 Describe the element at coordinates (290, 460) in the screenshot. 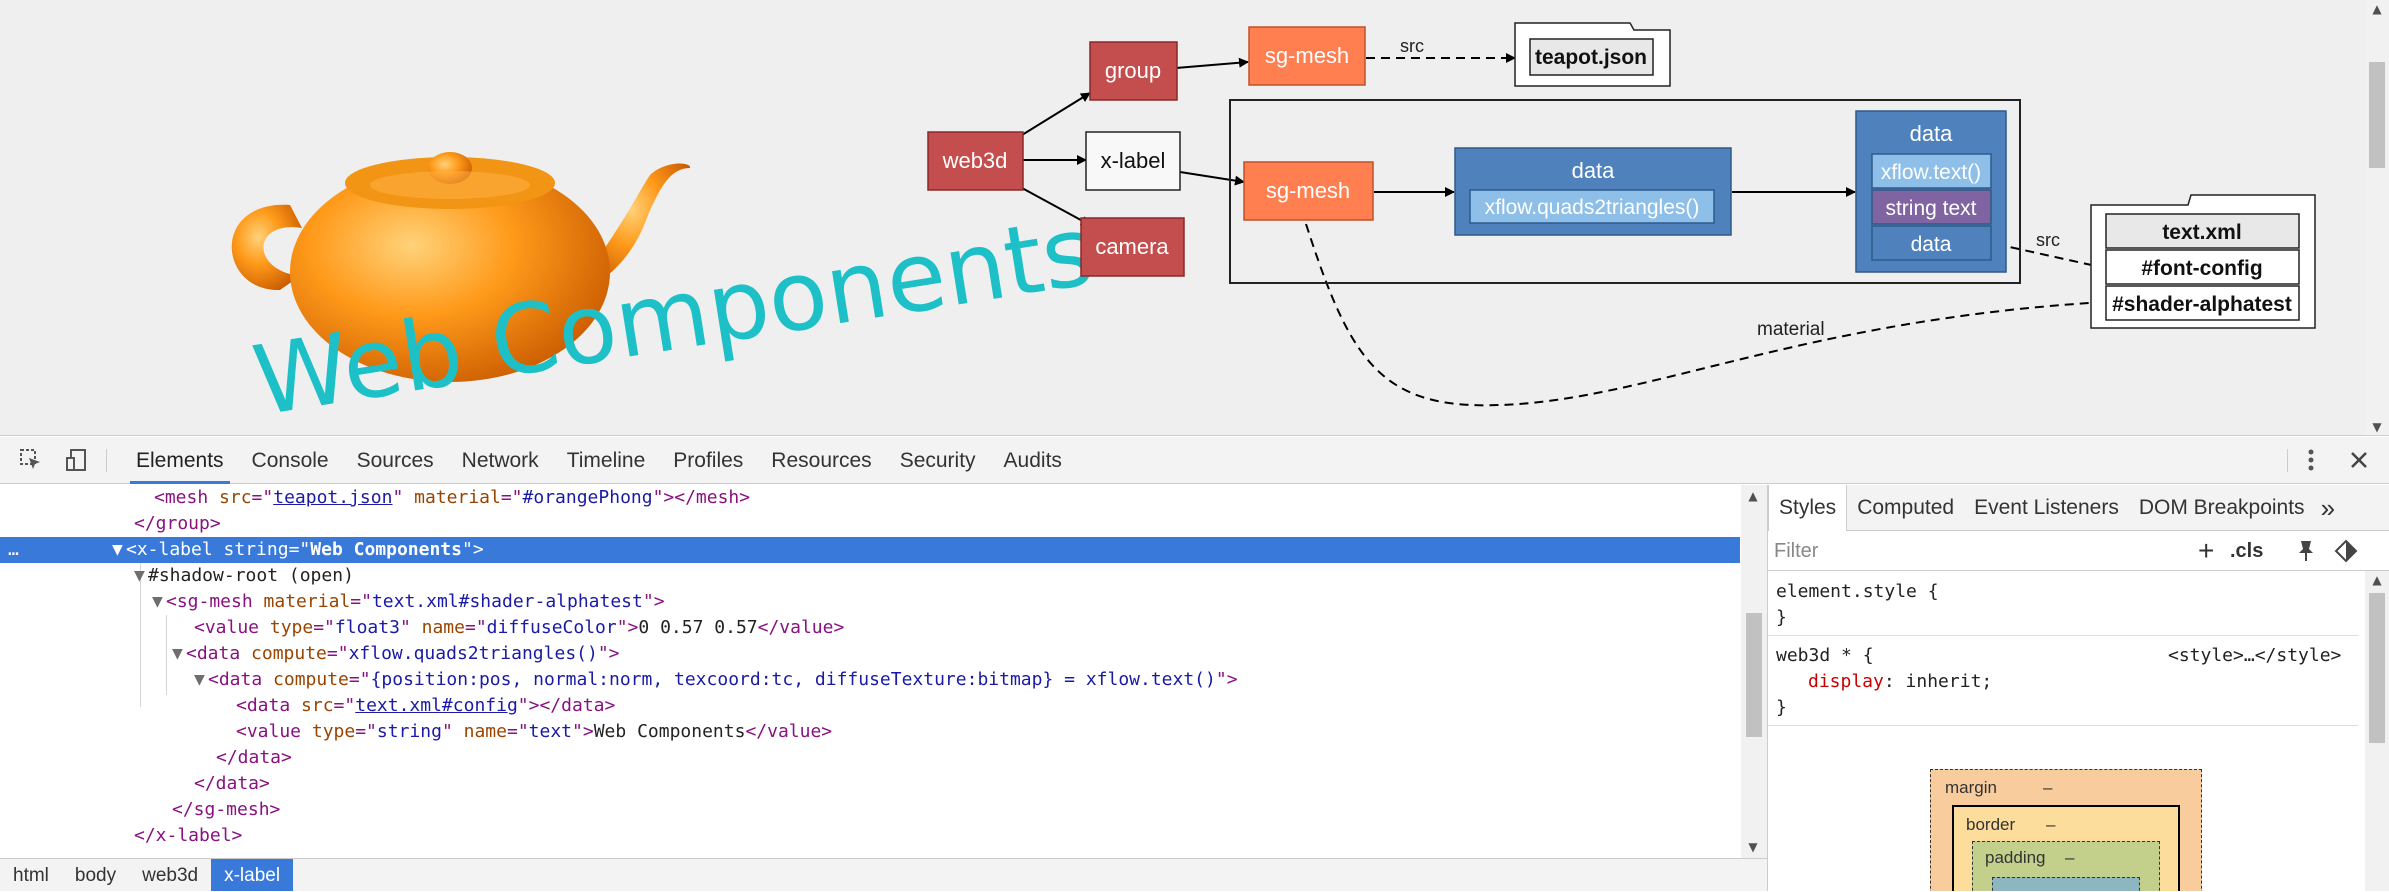

I see `tab-console: Console` at that location.